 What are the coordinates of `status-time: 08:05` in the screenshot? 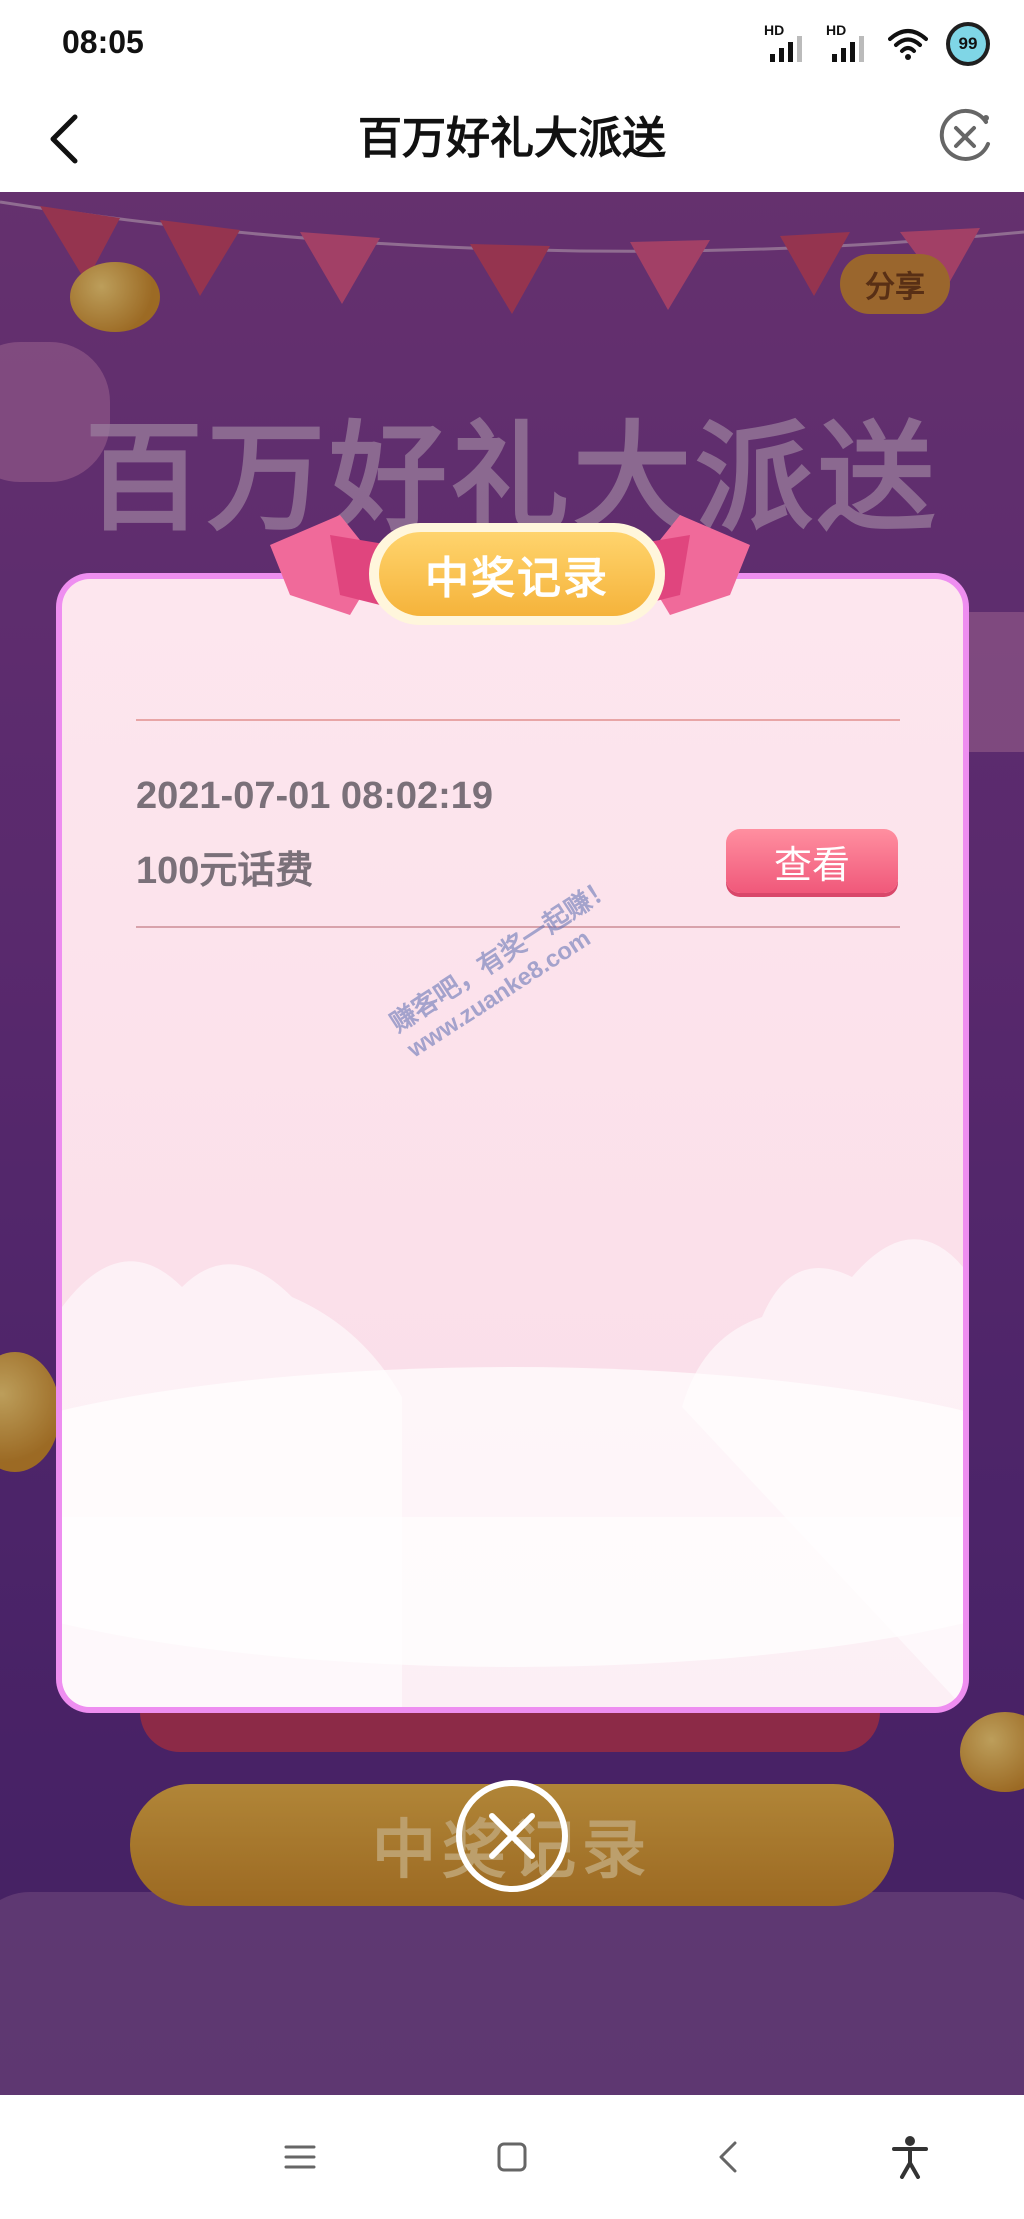 It's located at (103, 42).